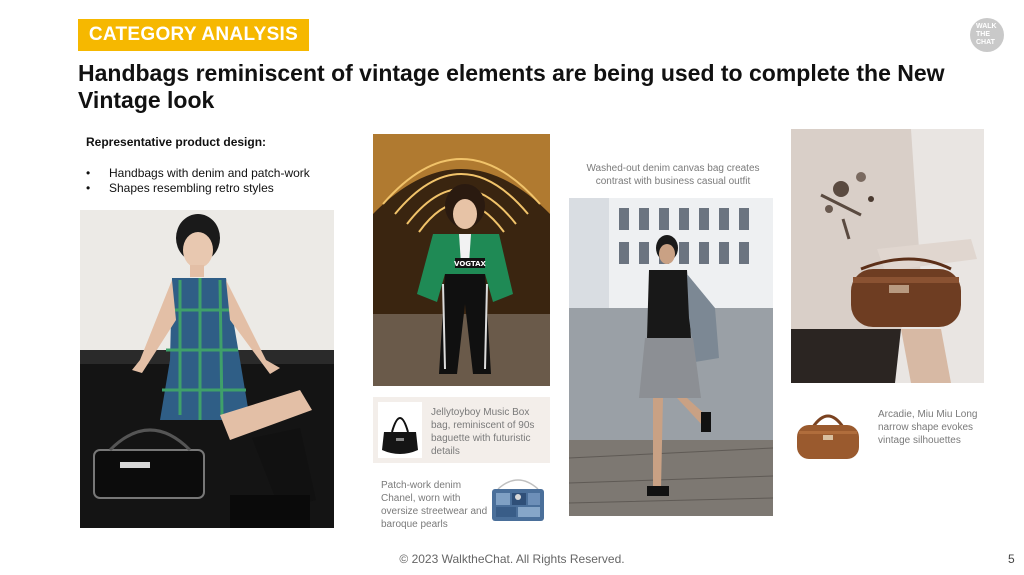  What do you see at coordinates (191, 188) in the screenshot?
I see `bullet-text: Shapes resembling retro styles` at bounding box center [191, 188].